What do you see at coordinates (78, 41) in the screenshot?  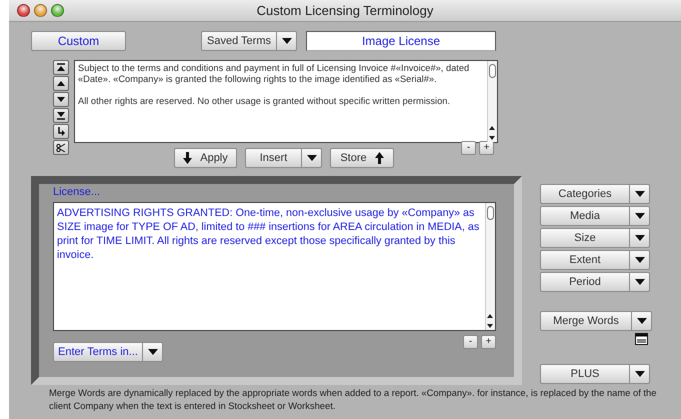 I see `custom-button: Custom` at bounding box center [78, 41].